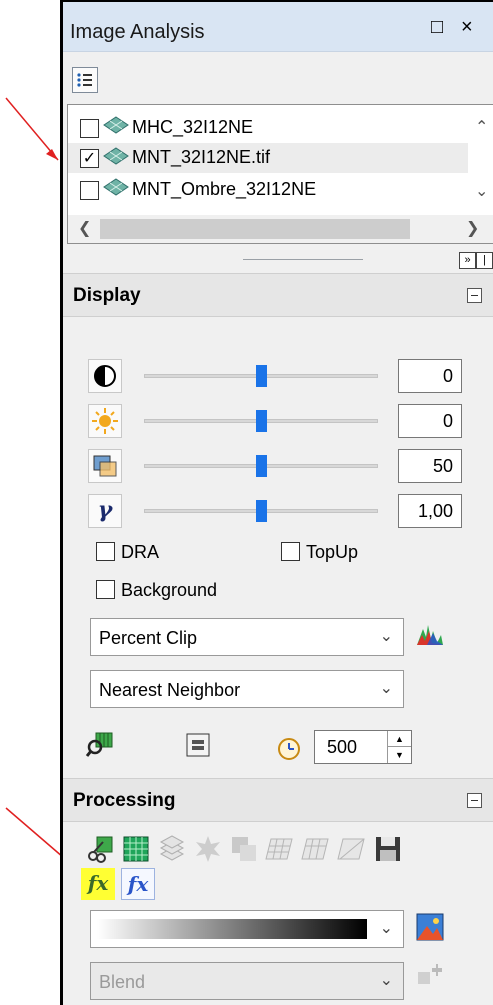 Image resolution: width=493 pixels, height=1005 pixels. I want to click on clip-icon, so click(100, 849).